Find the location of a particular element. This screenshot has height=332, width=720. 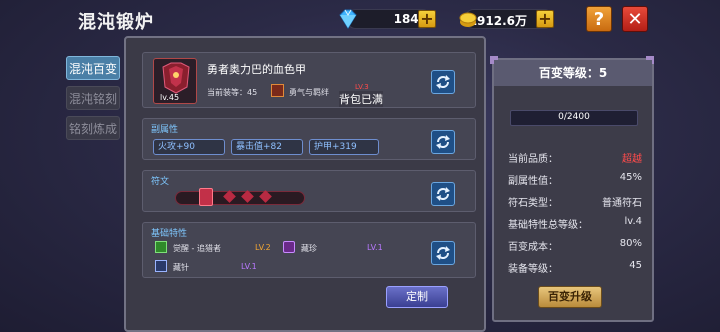

sub-attributes-title: 副属性 is located at coordinates (165, 130).